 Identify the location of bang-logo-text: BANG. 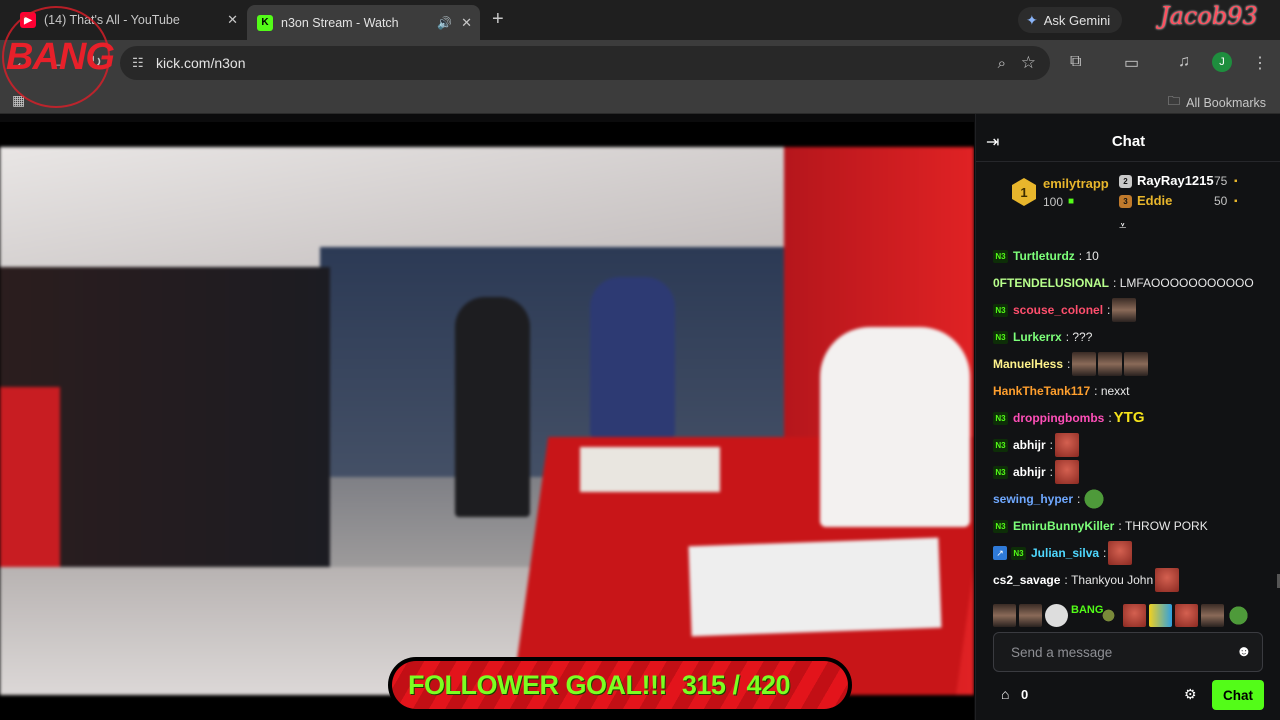
(60, 57).